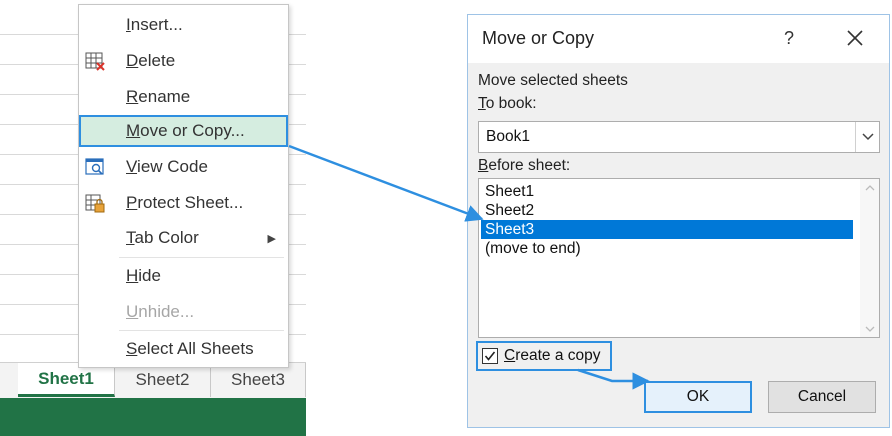  I want to click on to-book-label: To book:, so click(507, 103).